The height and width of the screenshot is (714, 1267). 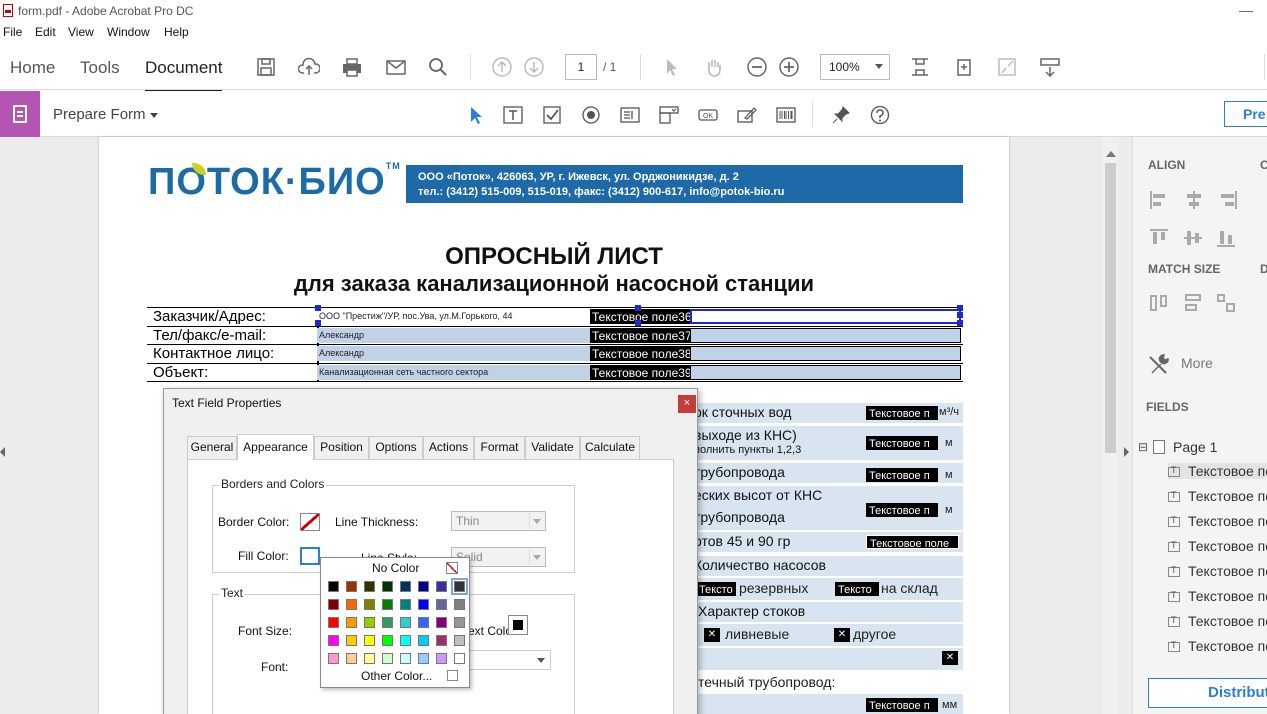 What do you see at coordinates (842, 635) in the screenshot?
I see `checkbox: ✕` at bounding box center [842, 635].